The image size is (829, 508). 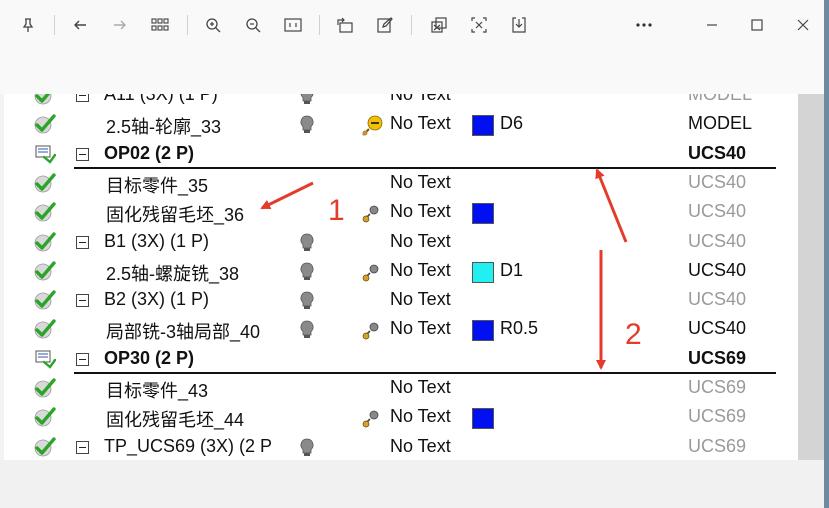 What do you see at coordinates (149, 153) in the screenshot?
I see `row-name: OP02 (2 P)` at bounding box center [149, 153].